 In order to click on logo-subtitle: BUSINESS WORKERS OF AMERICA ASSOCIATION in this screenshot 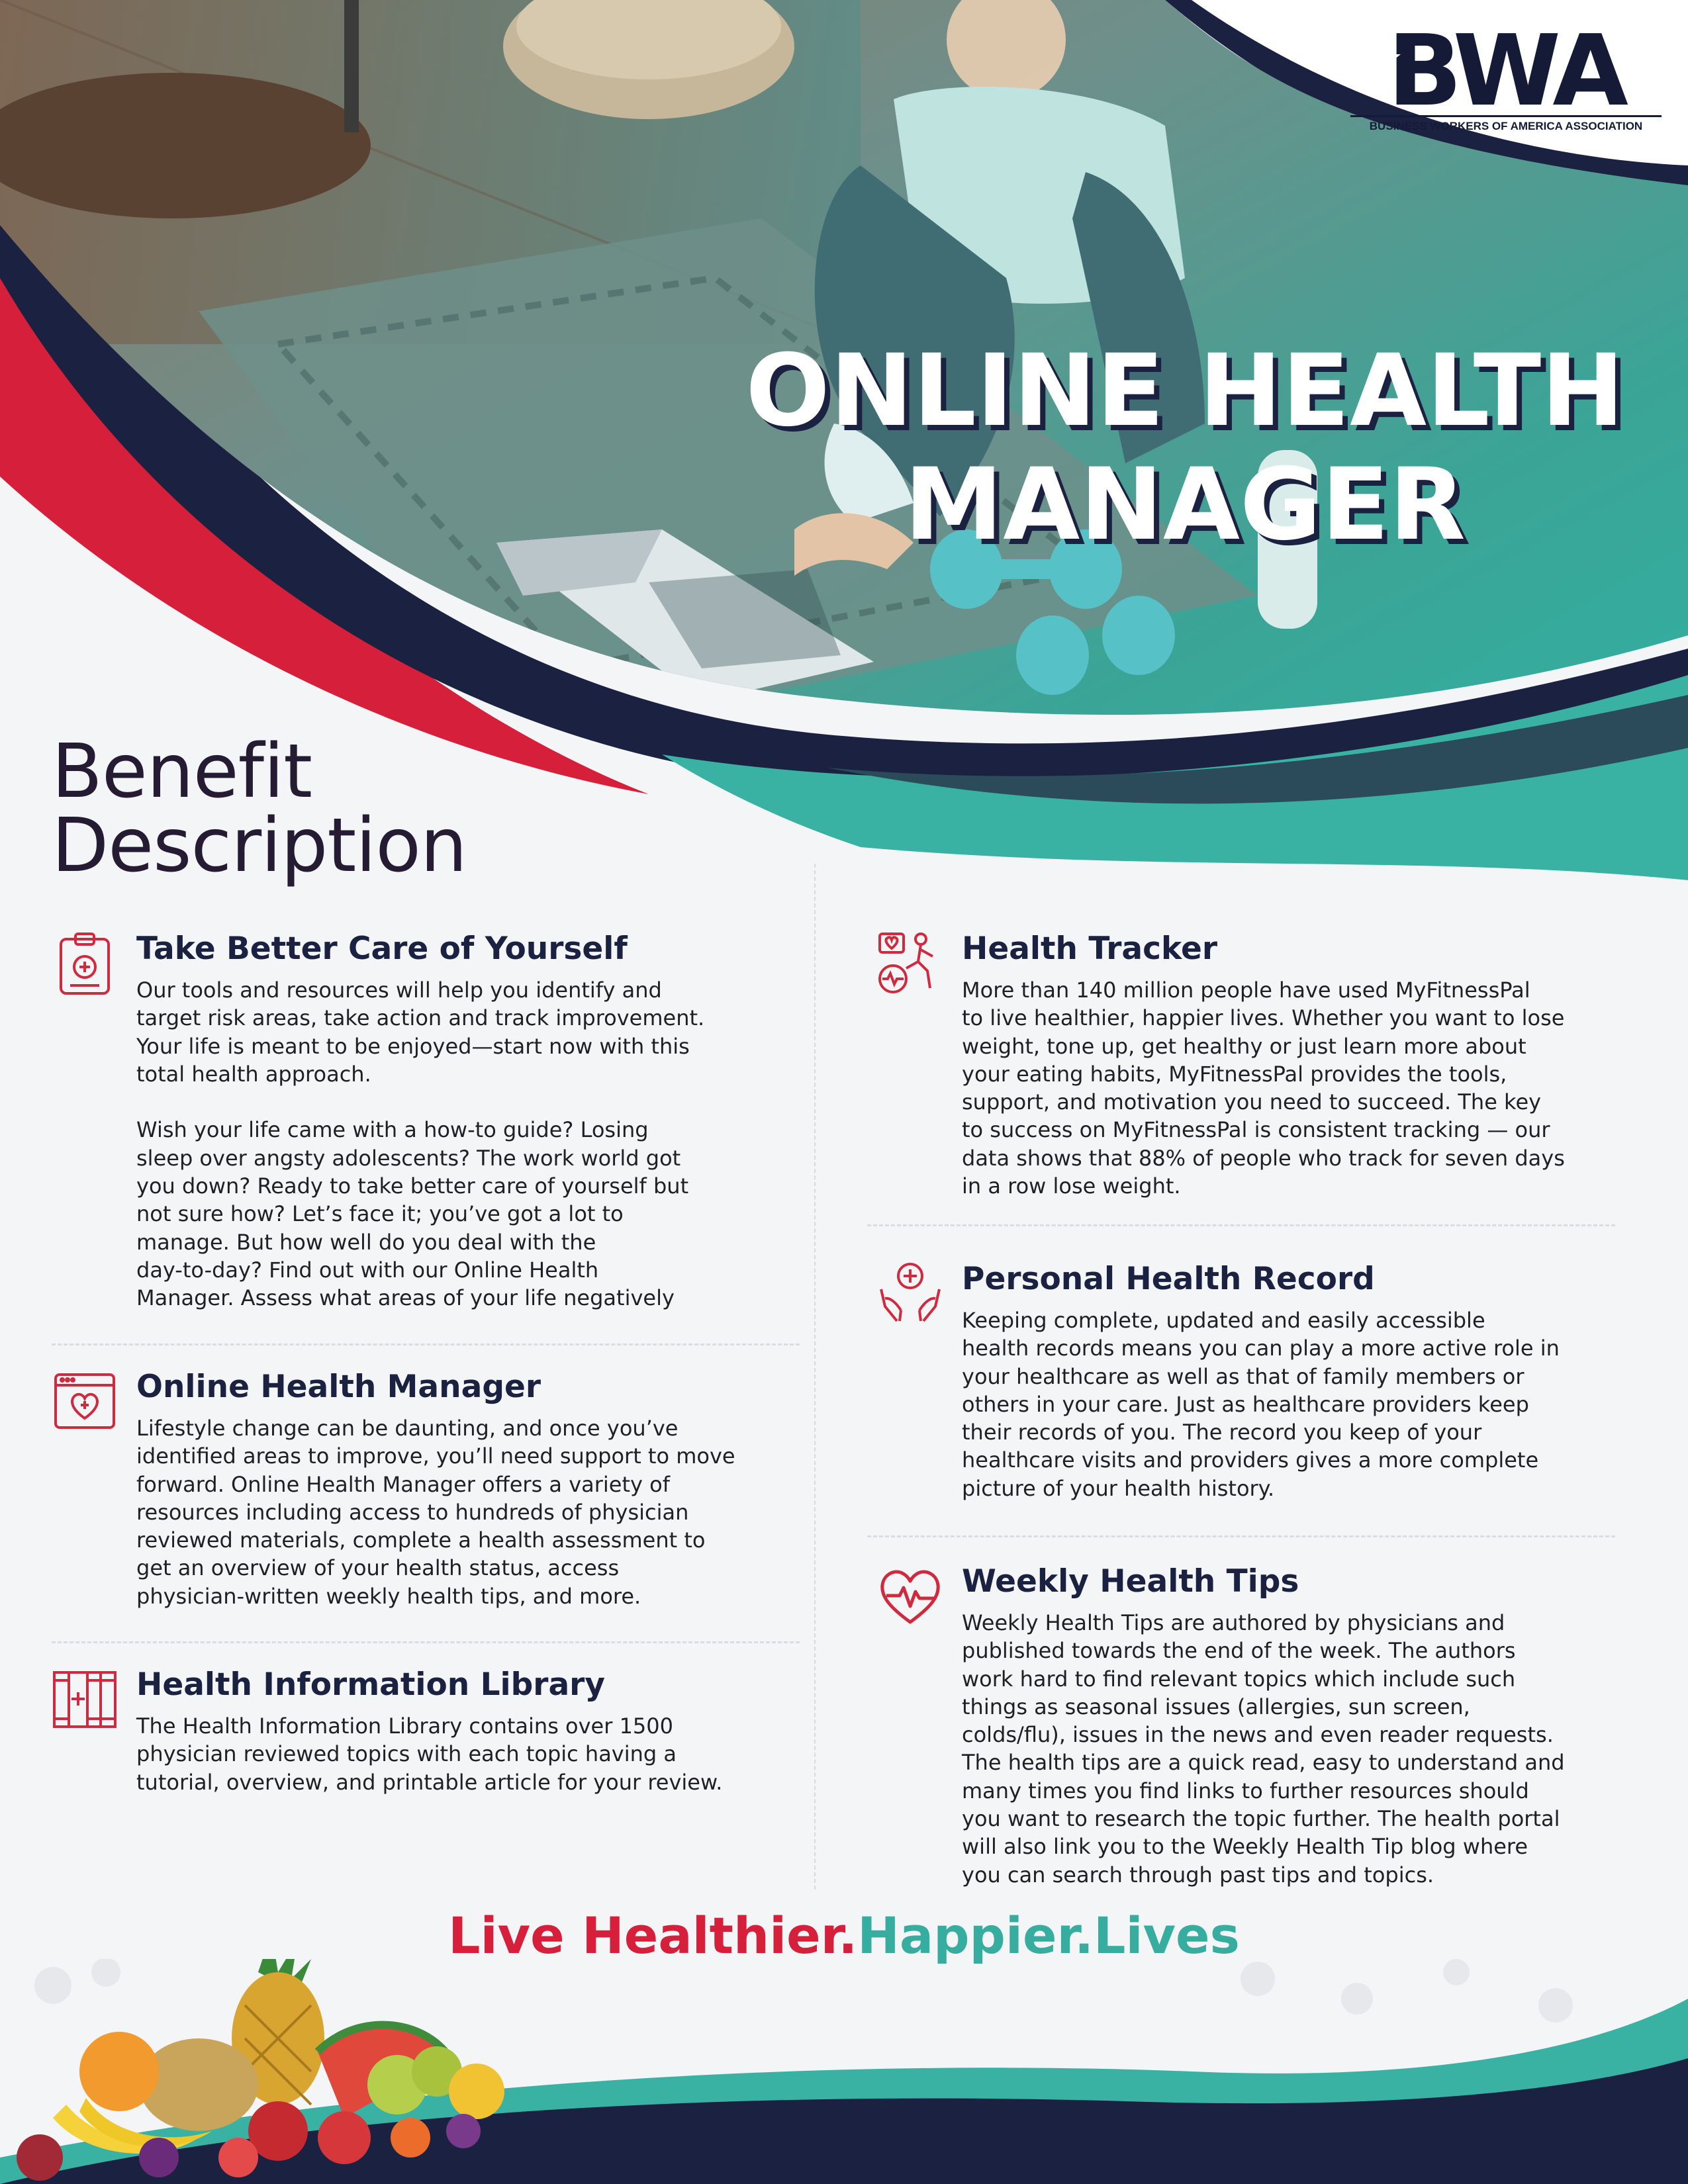, I will do `click(1506, 124)`.